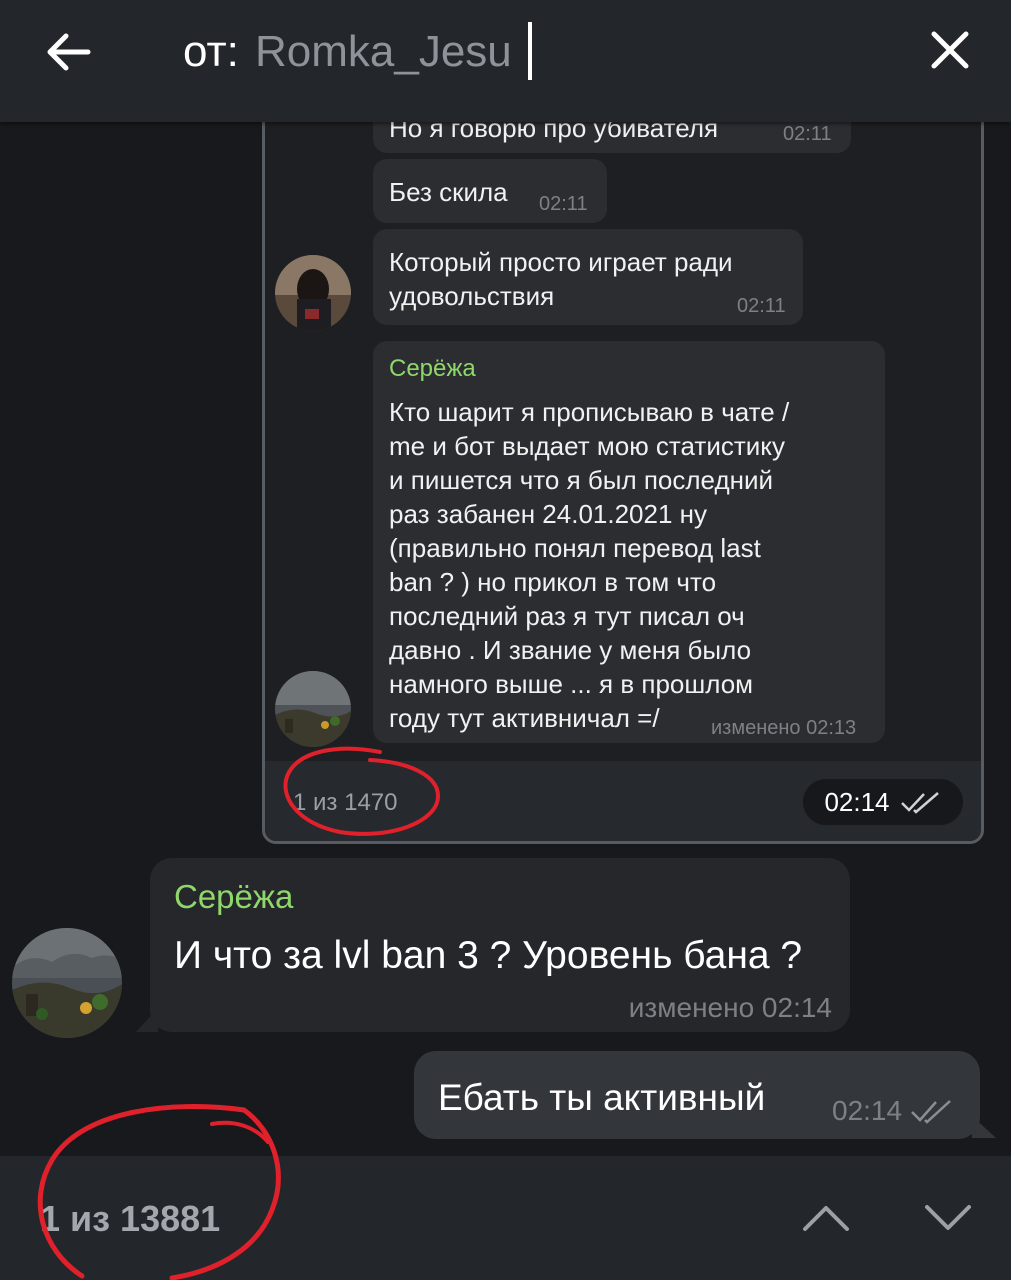  I want to click on search-filter-prefix: от:, so click(211, 51).